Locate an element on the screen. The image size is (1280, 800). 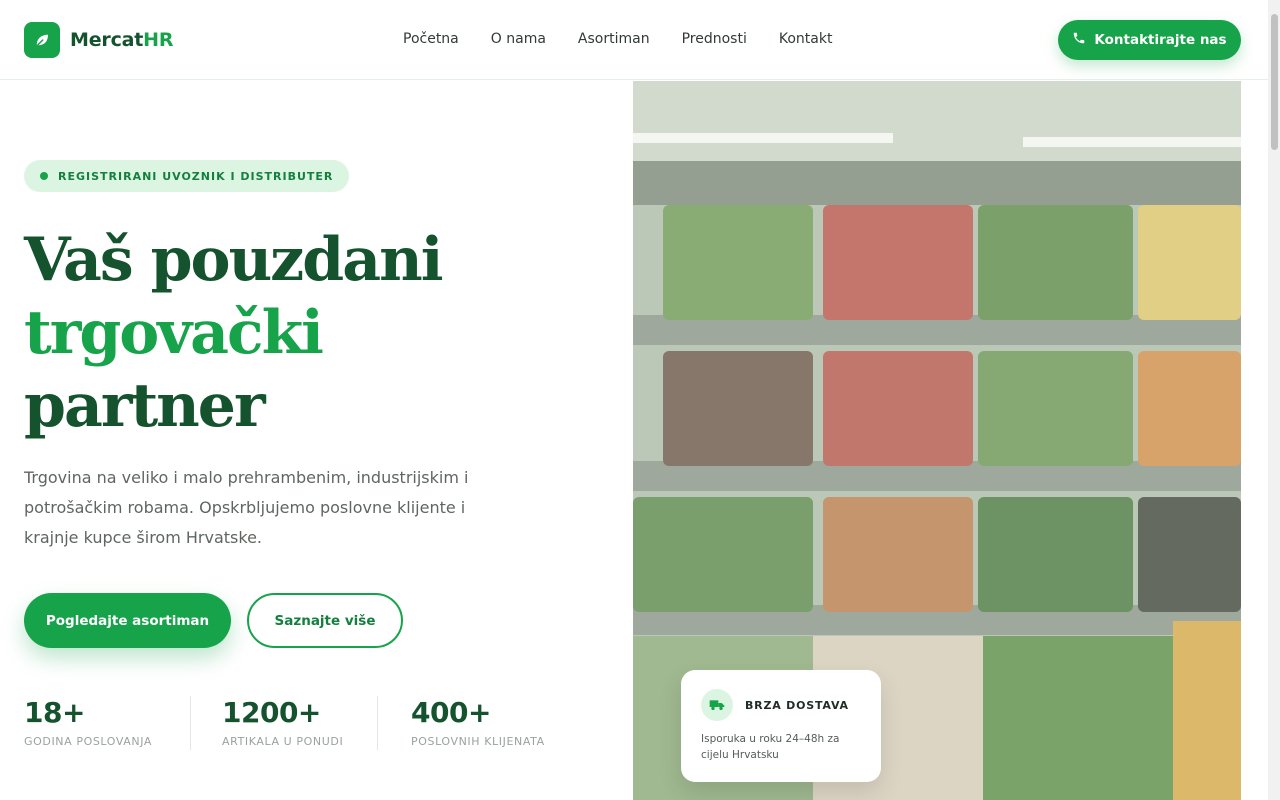
nav-link-o-nama: O nama is located at coordinates (518, 39).